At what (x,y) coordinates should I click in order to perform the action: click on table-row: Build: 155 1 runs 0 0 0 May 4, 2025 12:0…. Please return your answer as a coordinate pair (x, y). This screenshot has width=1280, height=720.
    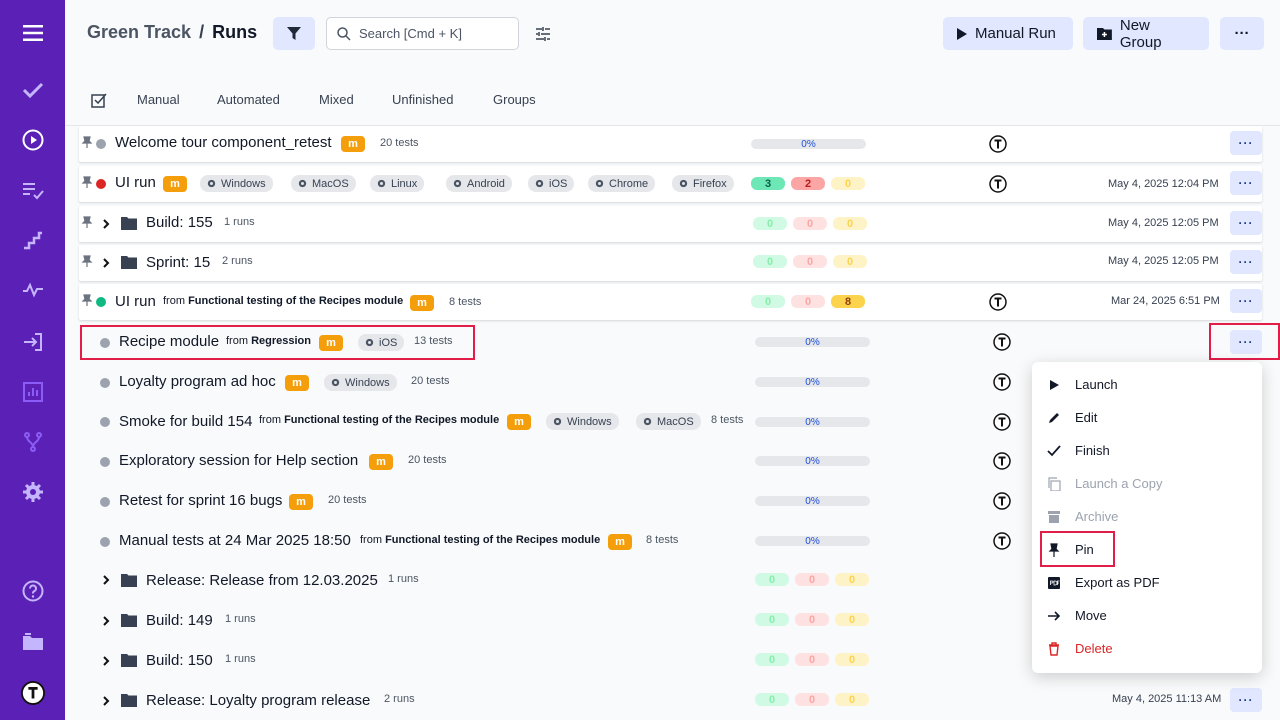
    Looking at the image, I should click on (670, 224).